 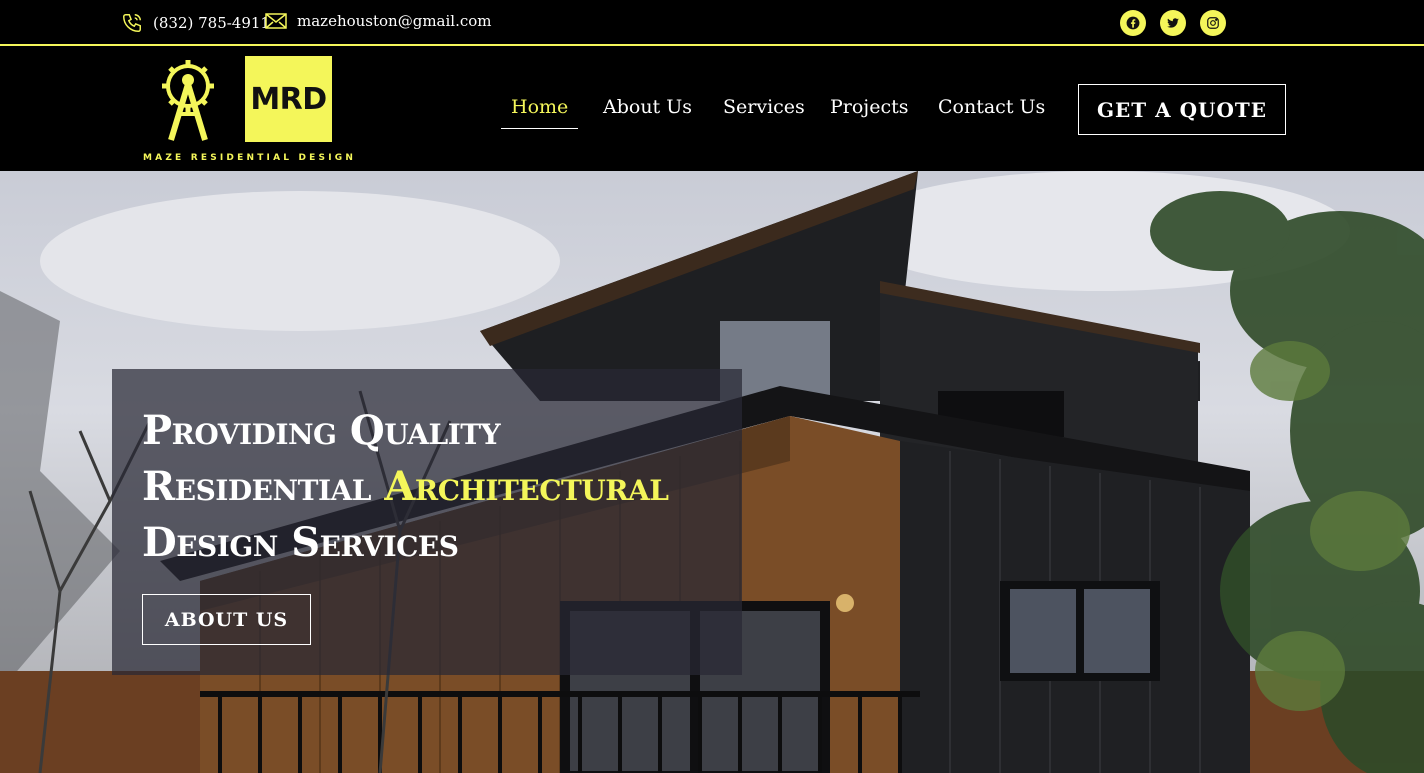 What do you see at coordinates (540, 112) in the screenshot?
I see `nav-home: Home` at bounding box center [540, 112].